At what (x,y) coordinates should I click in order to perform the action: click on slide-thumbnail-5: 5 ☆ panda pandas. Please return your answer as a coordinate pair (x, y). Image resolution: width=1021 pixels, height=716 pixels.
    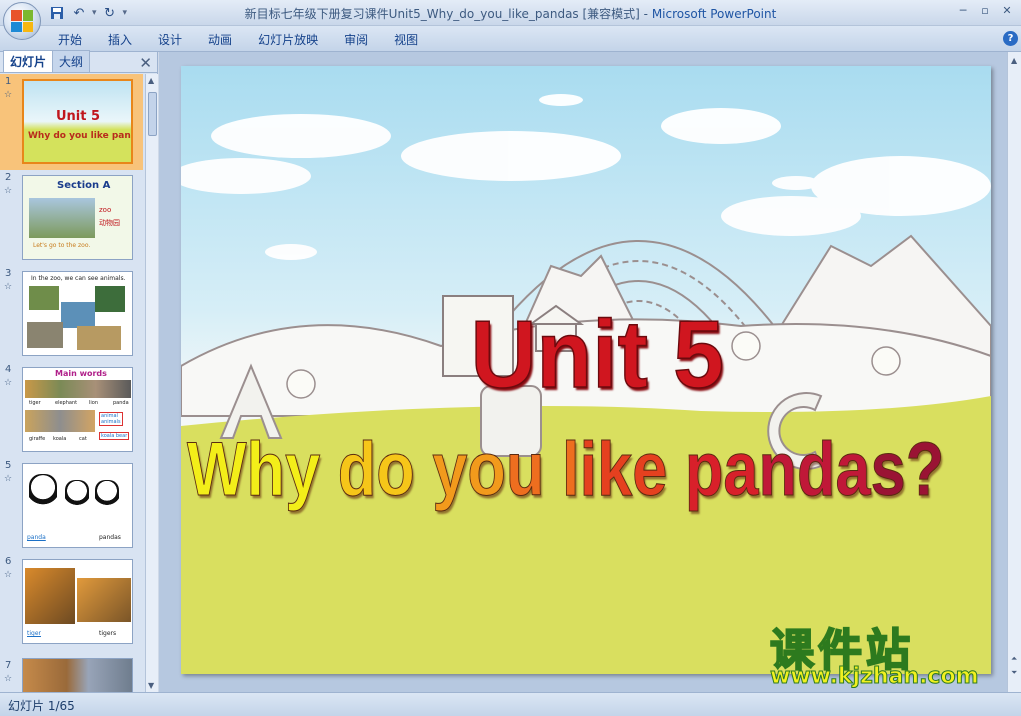
    Looking at the image, I should click on (71, 506).